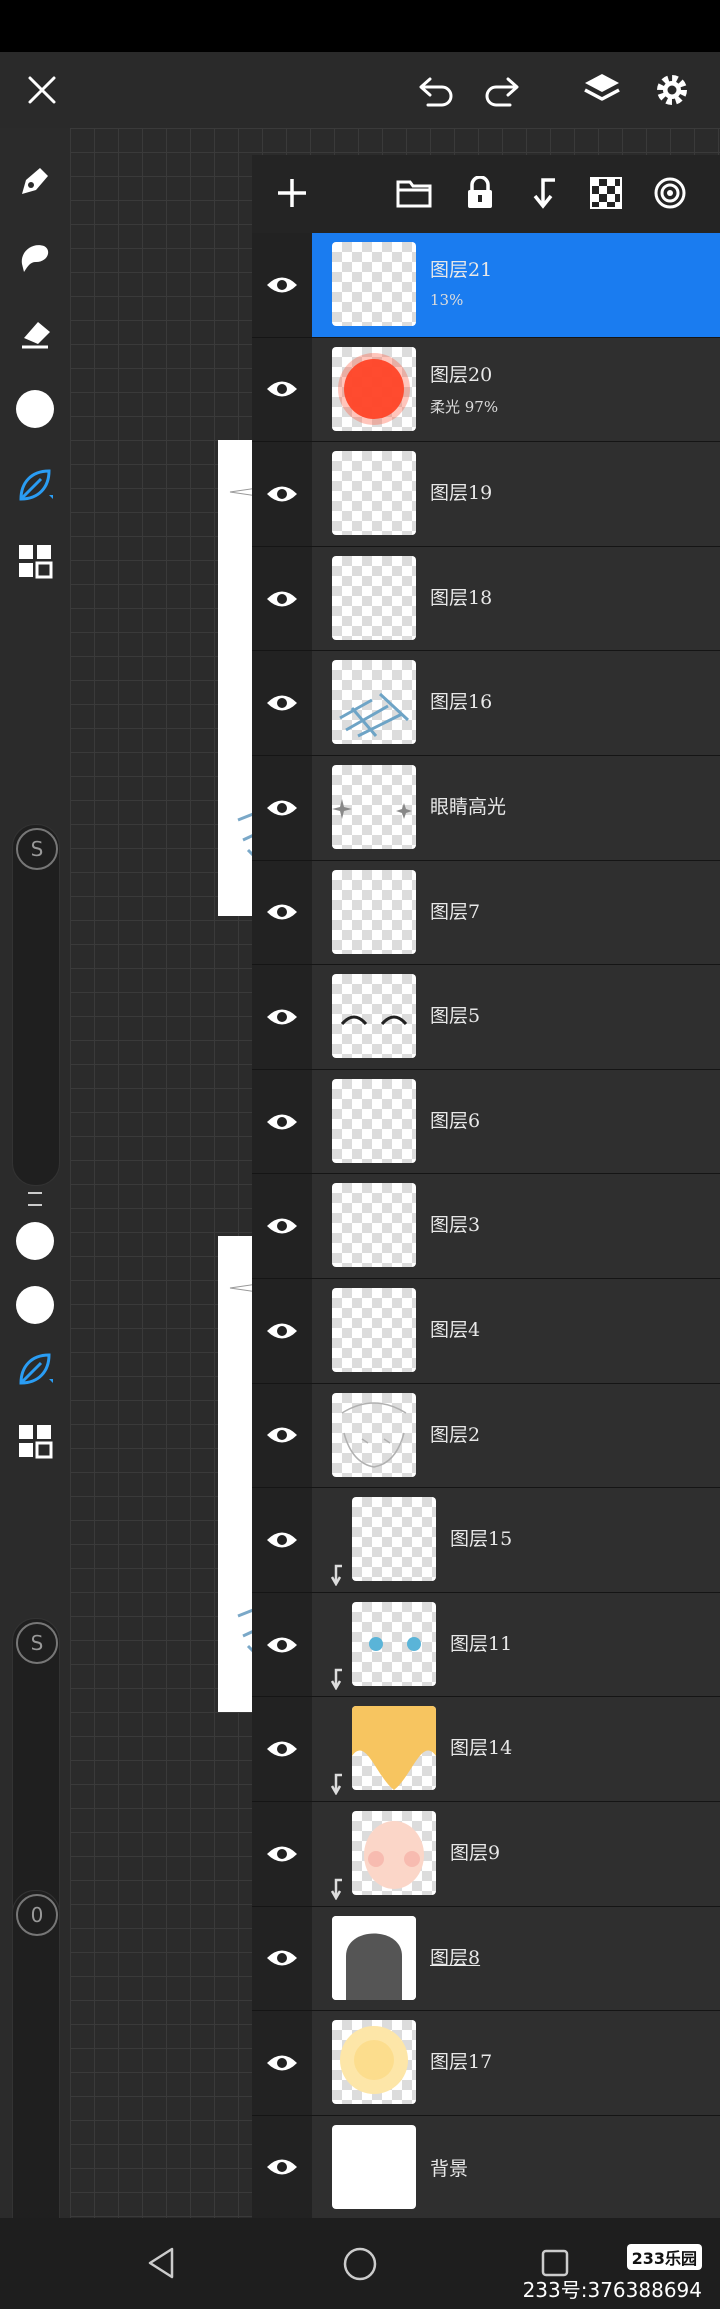 The width and height of the screenshot is (720, 2309). I want to click on brush-icon, so click(35, 485).